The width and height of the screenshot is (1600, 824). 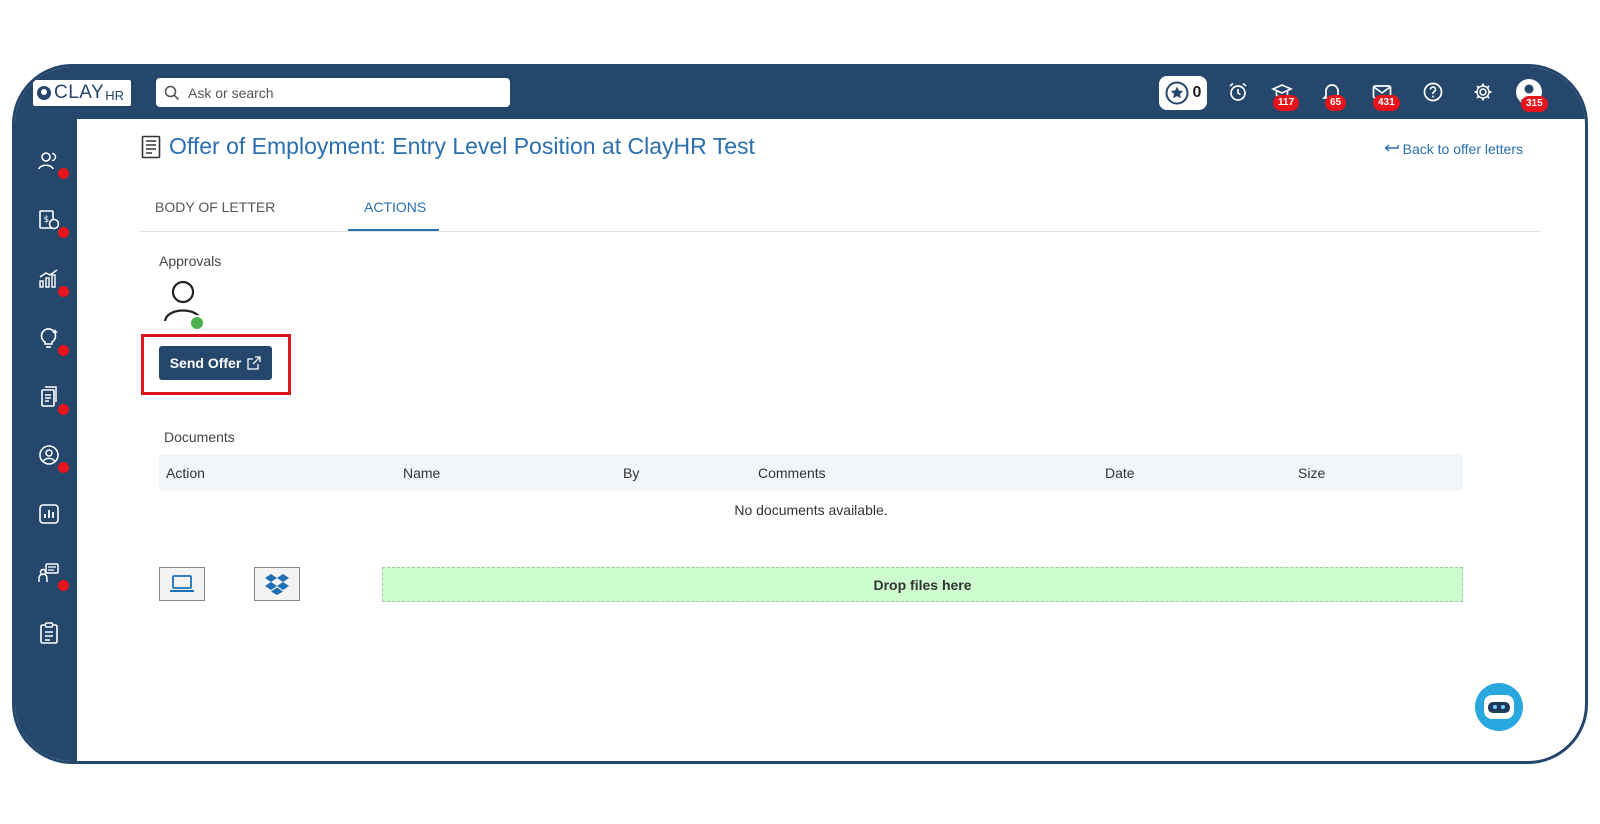 I want to click on gear-icon, so click(x=1483, y=92).